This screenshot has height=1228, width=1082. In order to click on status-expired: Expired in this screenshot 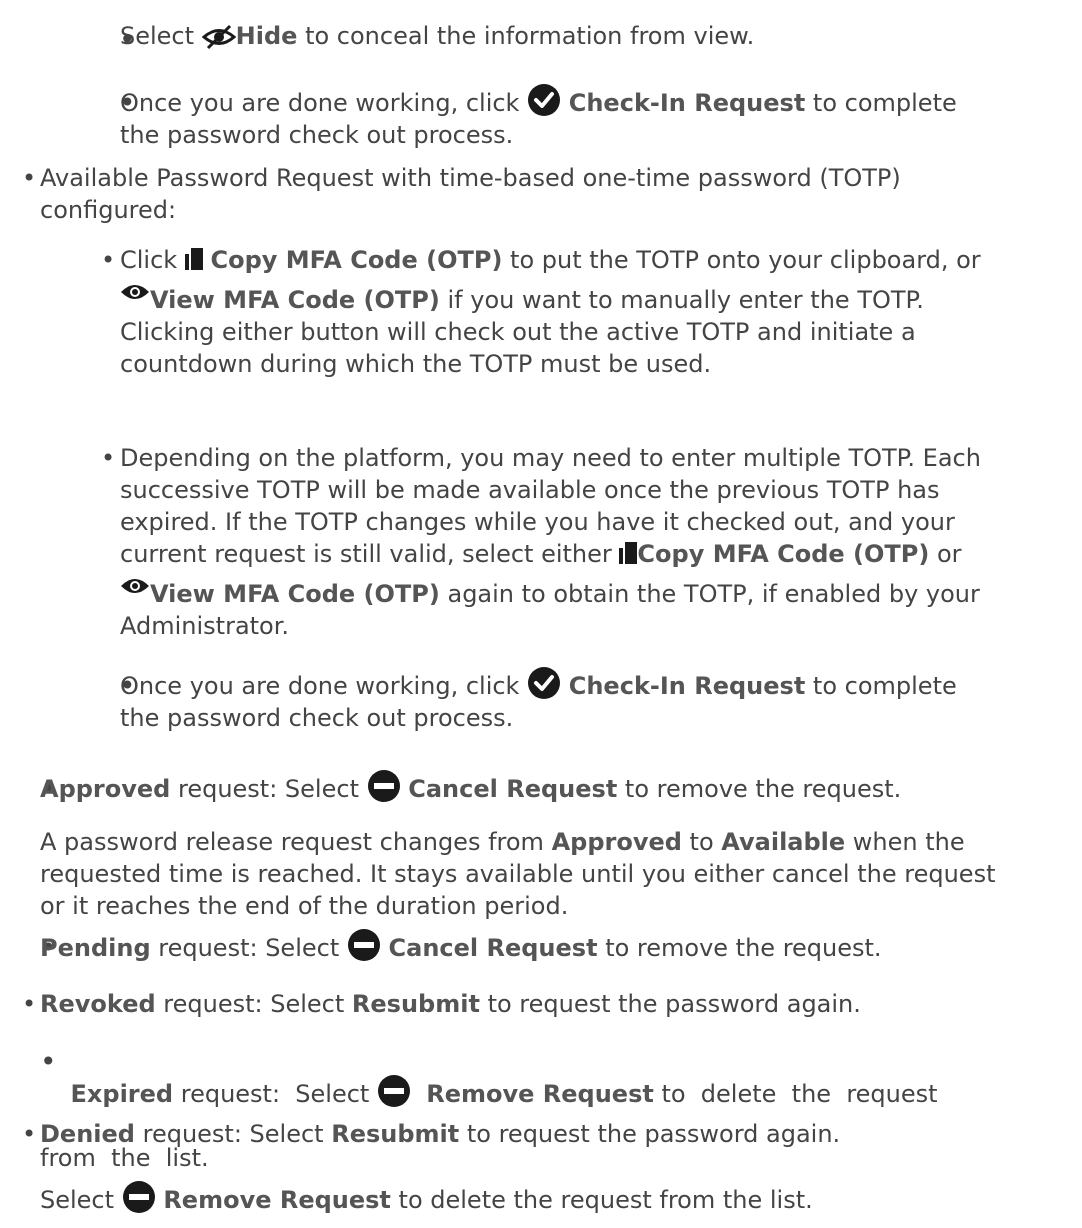, I will do `click(122, 1094)`.